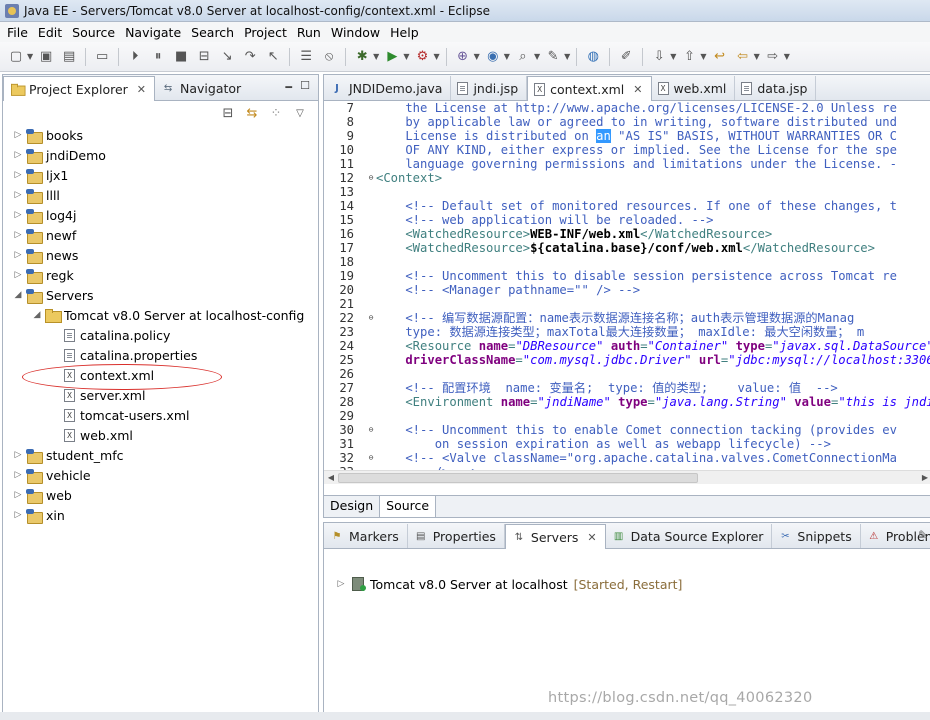 Image resolution: width=930 pixels, height=720 pixels. Describe the element at coordinates (311, 32) in the screenshot. I see `menu-run: Run` at that location.